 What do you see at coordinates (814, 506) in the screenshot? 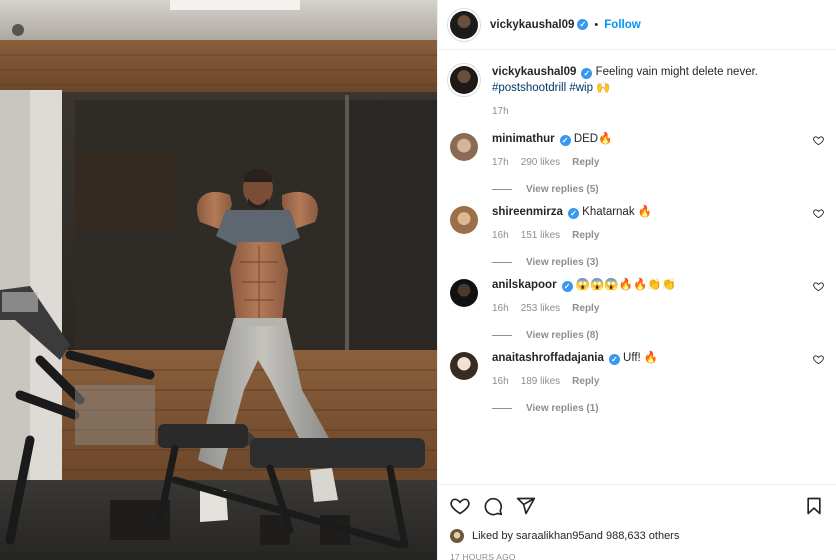
I see `bookmark-icon` at bounding box center [814, 506].